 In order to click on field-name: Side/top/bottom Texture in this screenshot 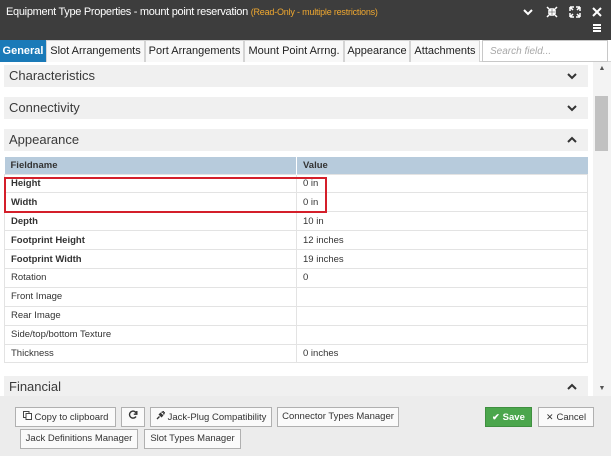, I will do `click(150, 334)`.